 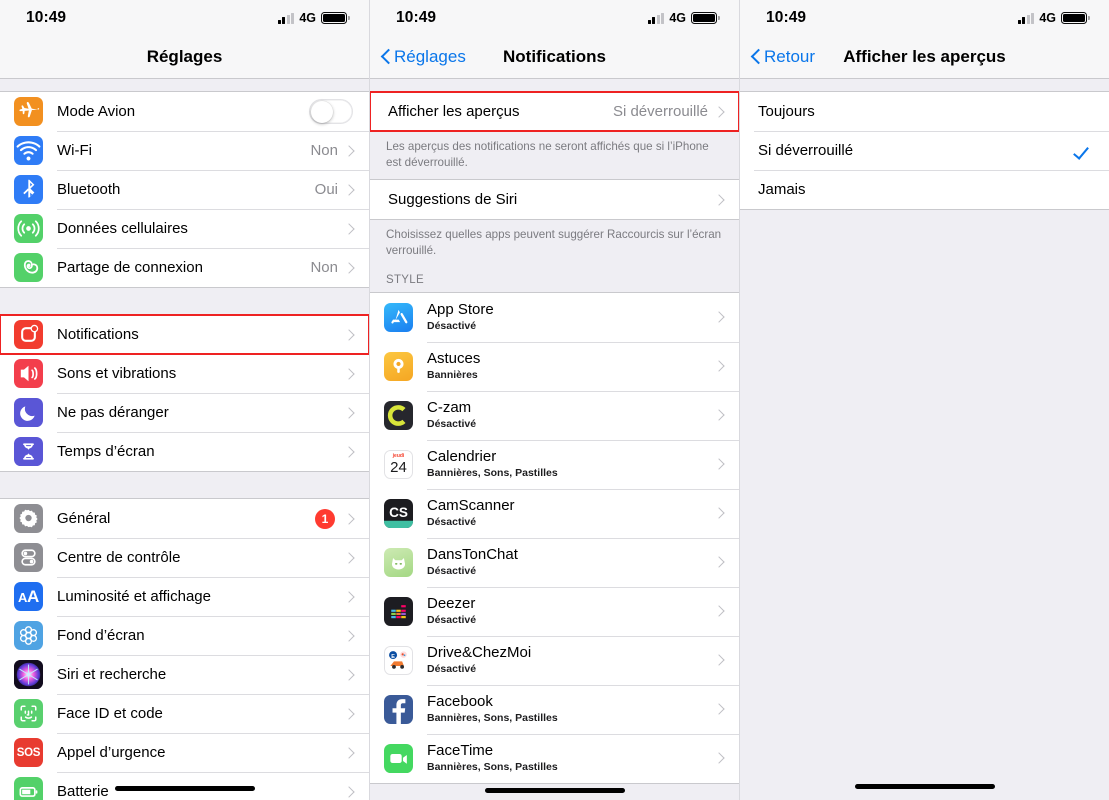 What do you see at coordinates (184, 752) in the screenshot?
I see `settings-row-emergency: SOS Appel d’urgence` at bounding box center [184, 752].